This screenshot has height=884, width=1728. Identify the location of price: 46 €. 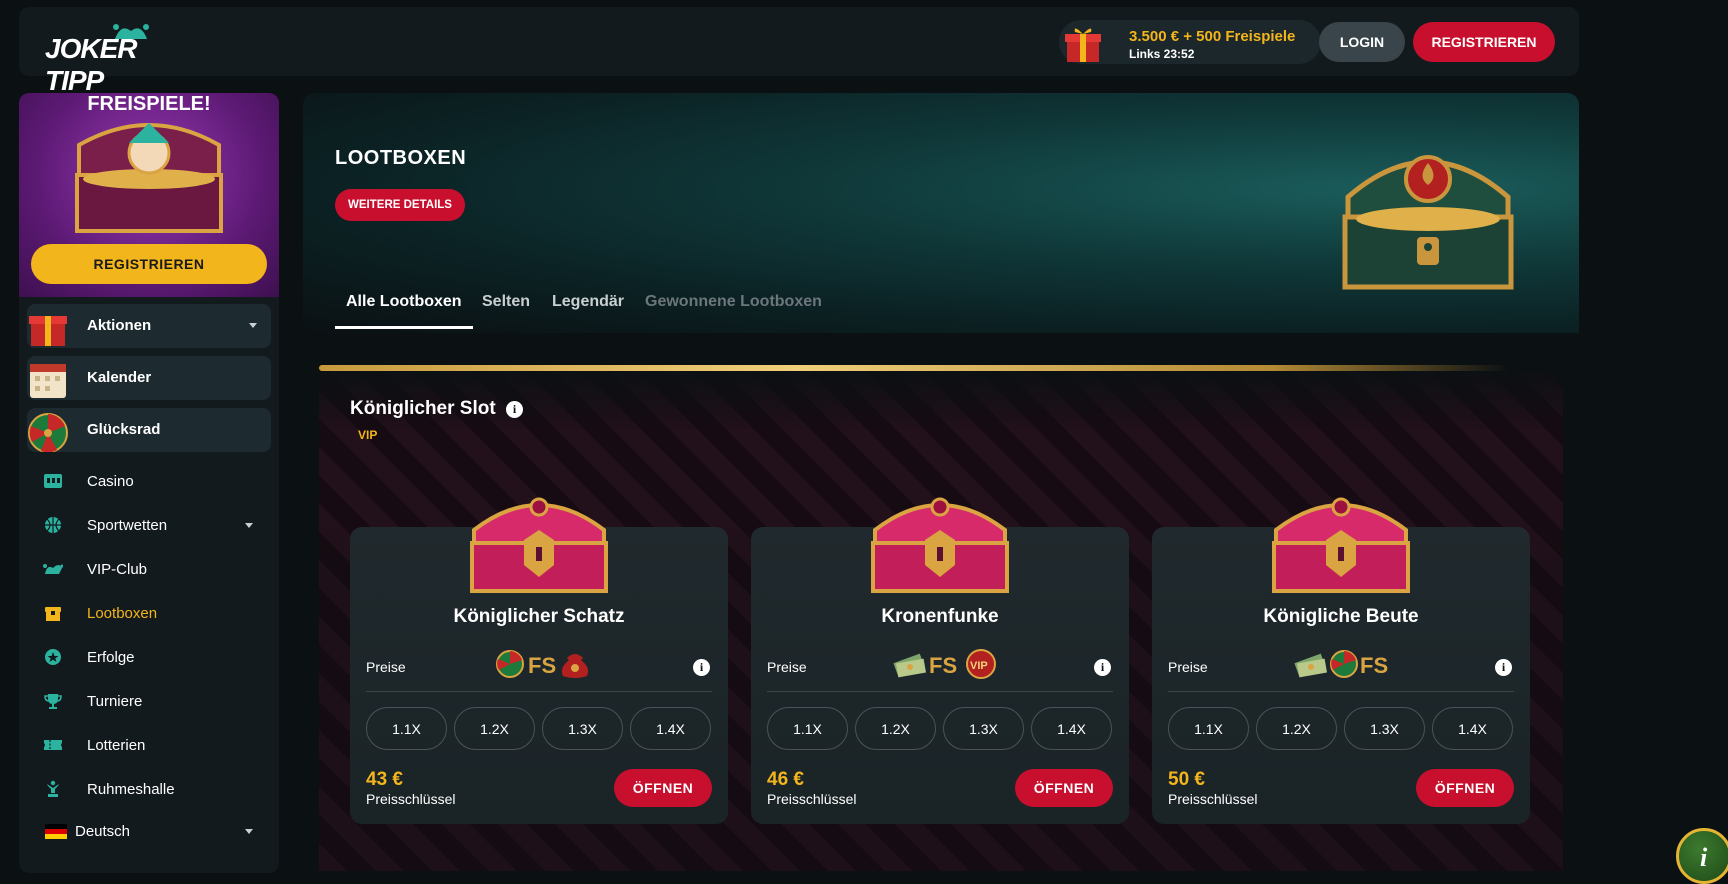
(785, 779).